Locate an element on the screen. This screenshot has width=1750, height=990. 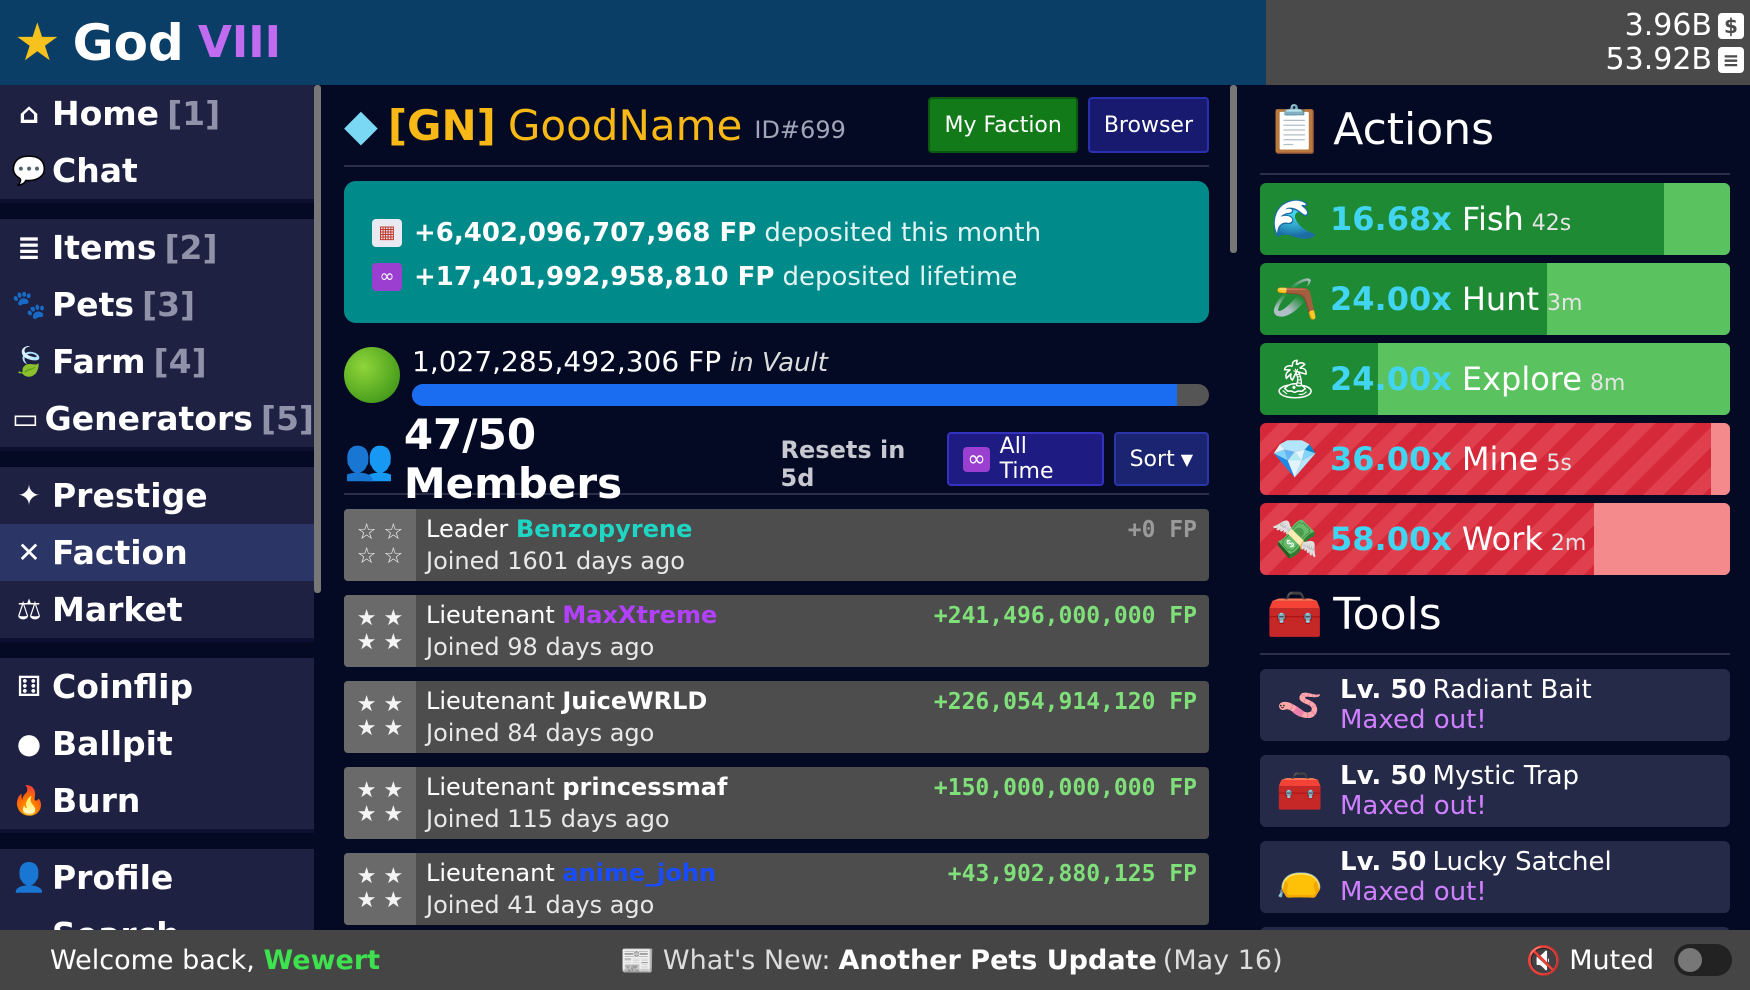
member-name: princessmaf is located at coordinates (644, 787).